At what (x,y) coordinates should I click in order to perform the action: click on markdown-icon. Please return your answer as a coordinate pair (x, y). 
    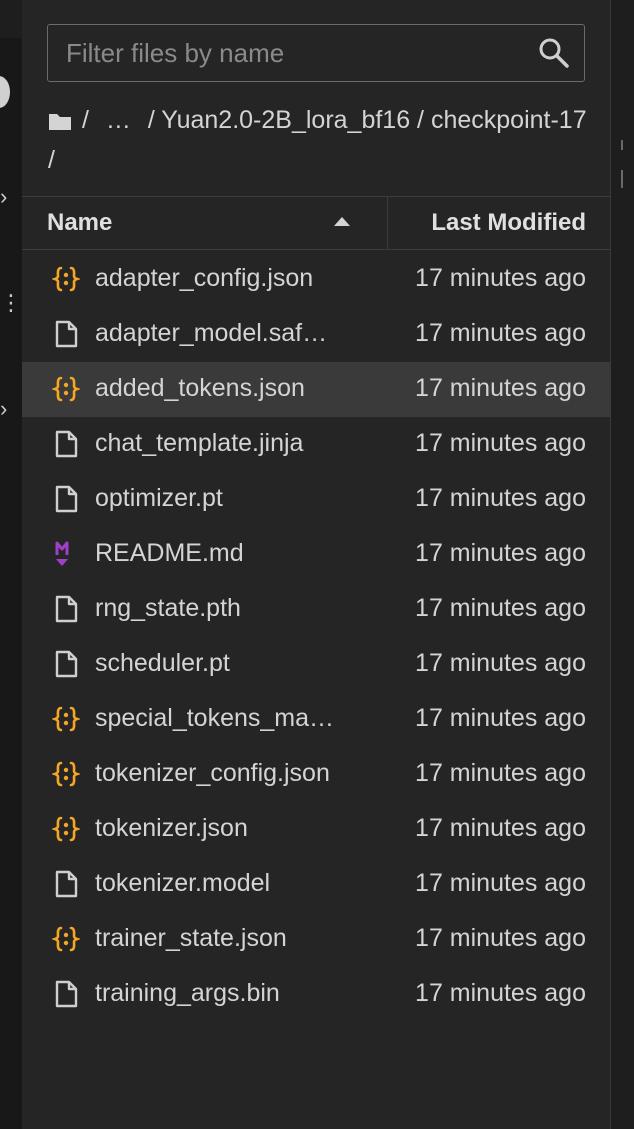
    Looking at the image, I should click on (66, 554).